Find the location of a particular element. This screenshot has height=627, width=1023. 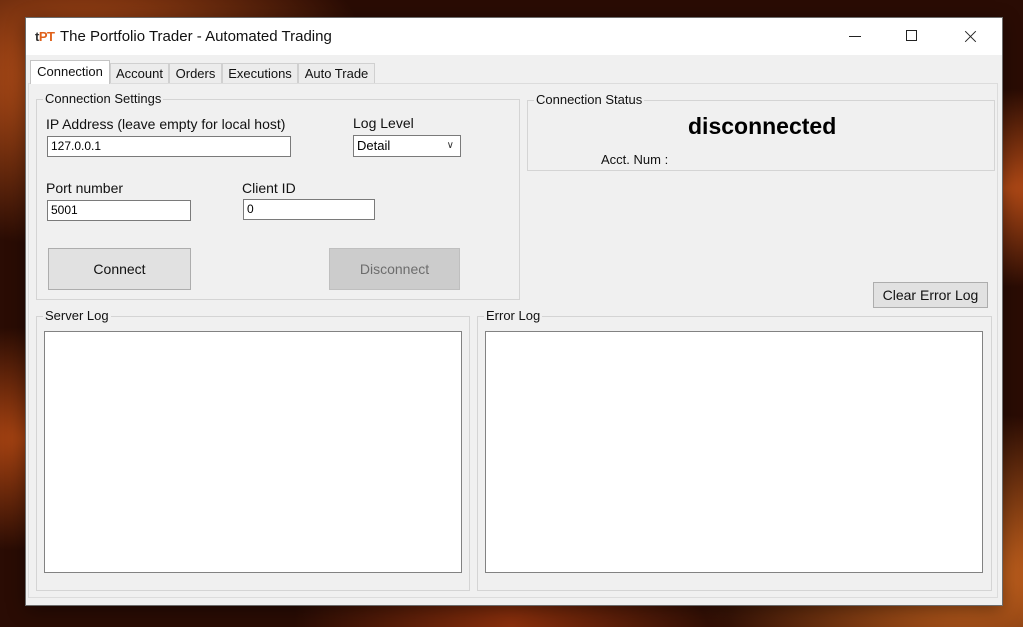

connect-button: Connect is located at coordinates (119, 269).